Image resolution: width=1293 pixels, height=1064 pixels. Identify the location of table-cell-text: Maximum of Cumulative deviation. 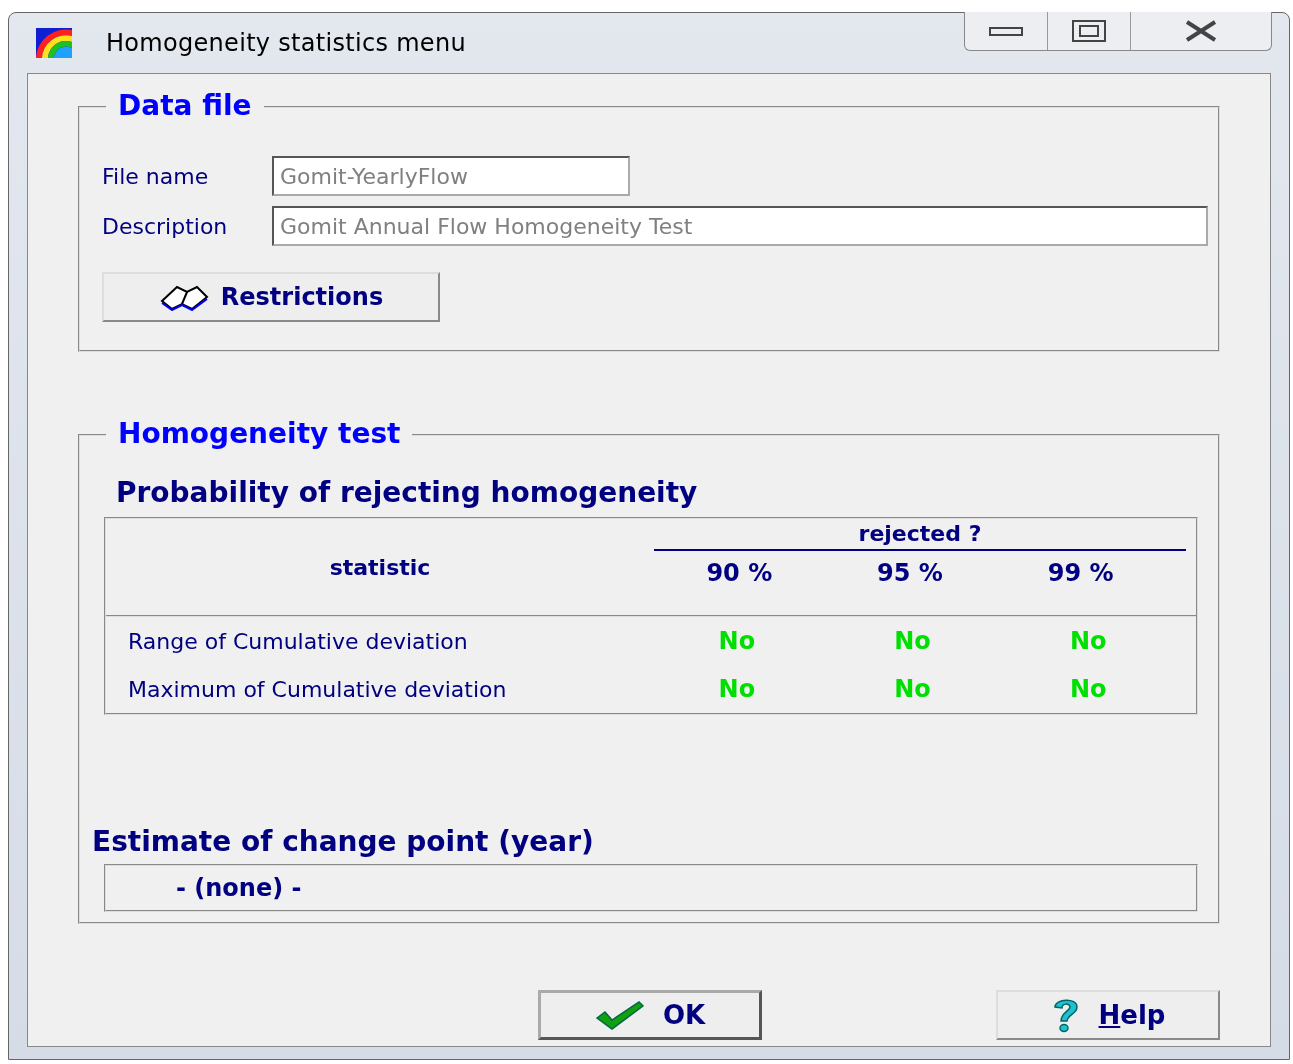
(317, 689).